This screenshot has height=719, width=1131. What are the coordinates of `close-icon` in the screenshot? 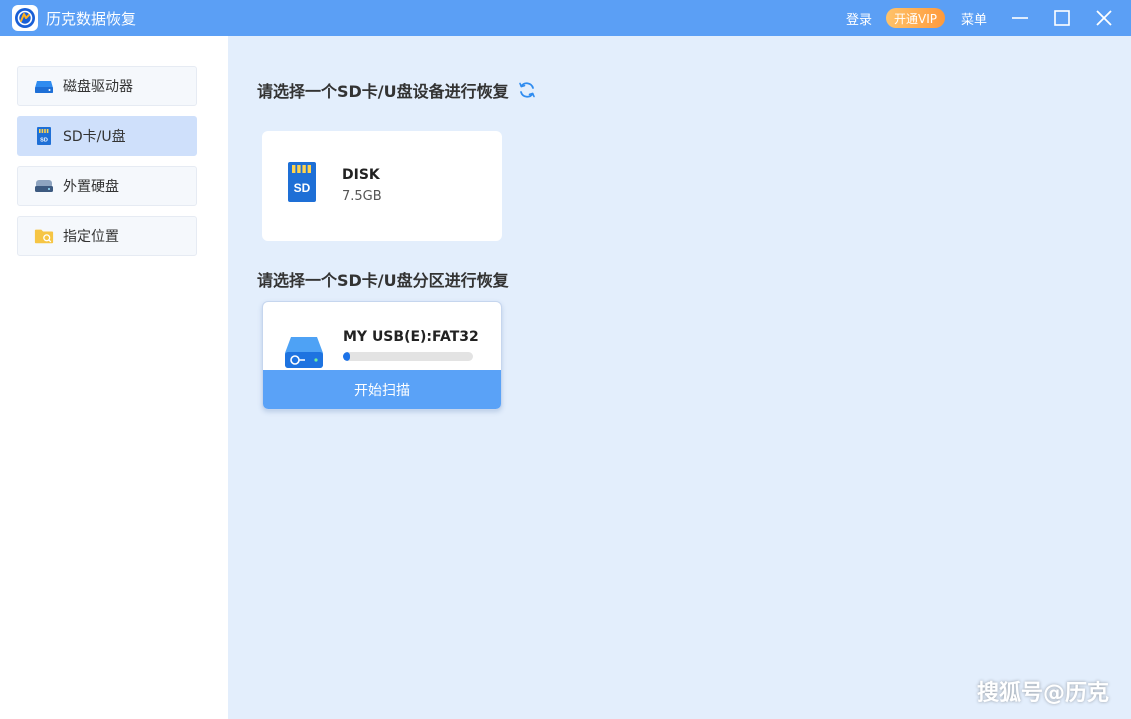 It's located at (1104, 18).